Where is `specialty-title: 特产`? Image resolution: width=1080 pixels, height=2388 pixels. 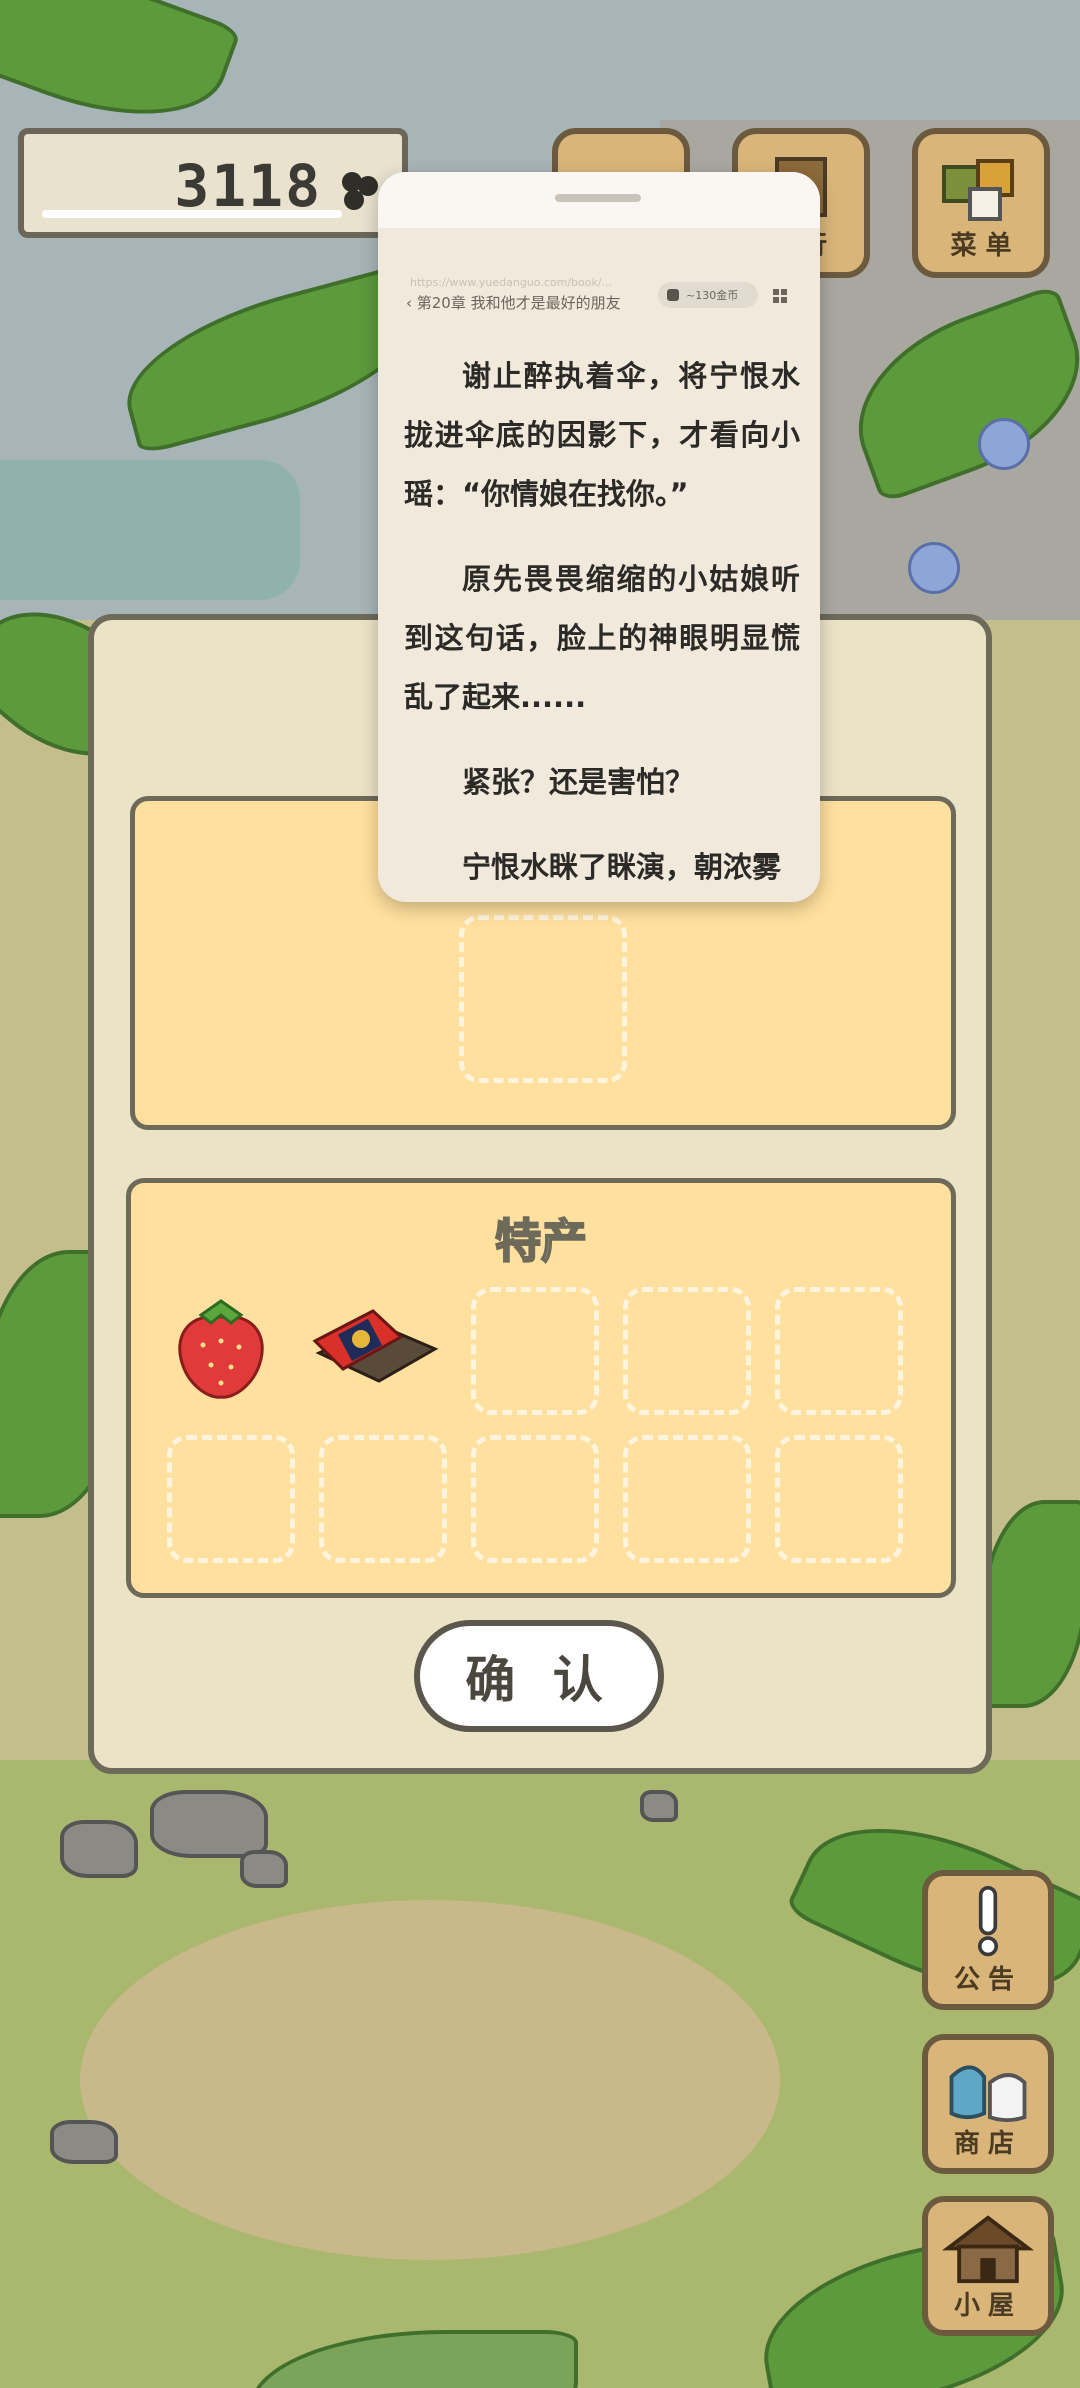 specialty-title: 特产 is located at coordinates (541, 1241).